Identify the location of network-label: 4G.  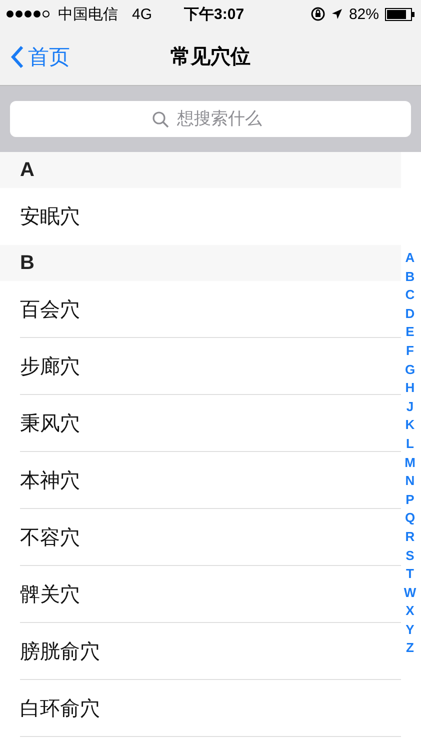
(142, 14).